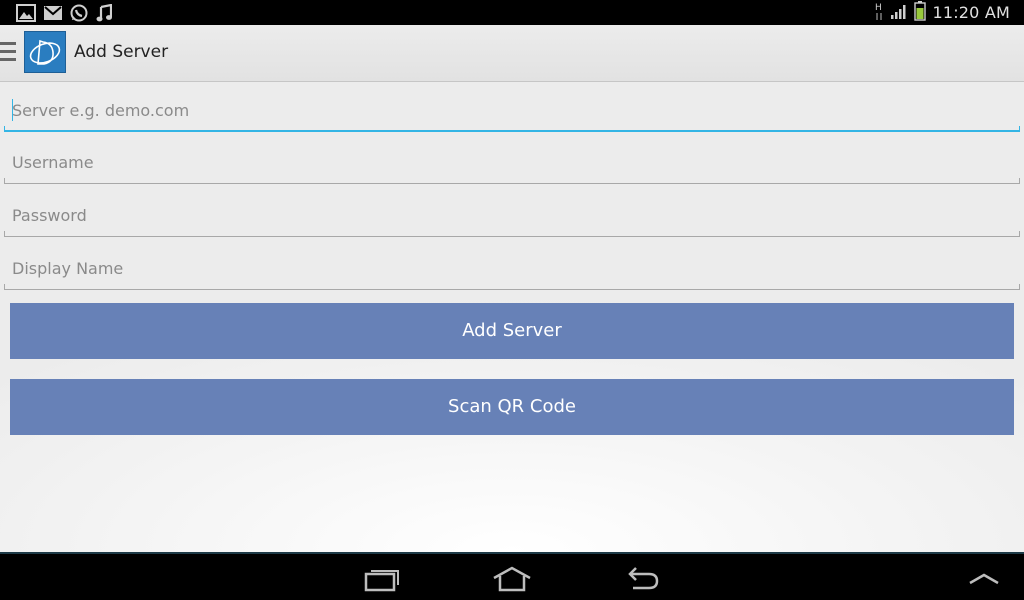 This screenshot has height=600, width=1024. I want to click on display-name-input-underline, so click(512, 289).